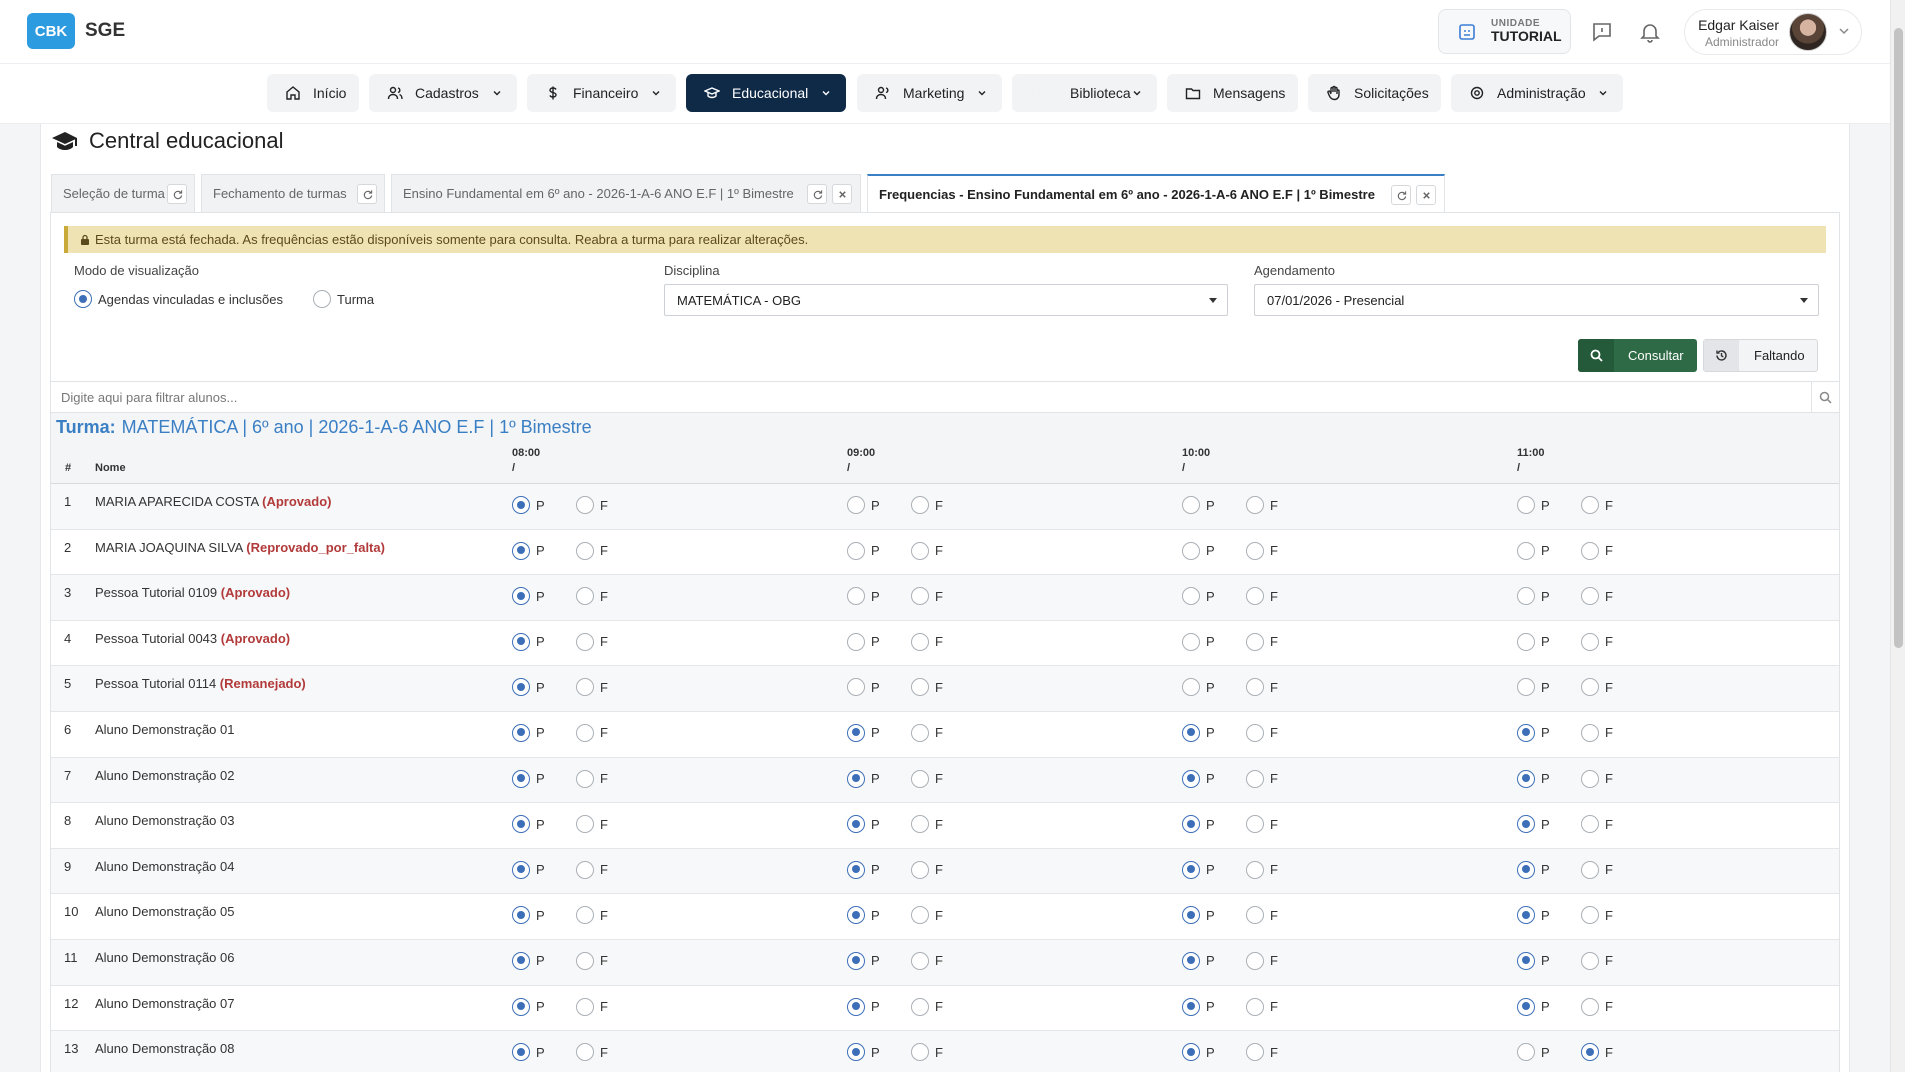 The image size is (1905, 1072). I want to click on close-tab-button, so click(1426, 195).